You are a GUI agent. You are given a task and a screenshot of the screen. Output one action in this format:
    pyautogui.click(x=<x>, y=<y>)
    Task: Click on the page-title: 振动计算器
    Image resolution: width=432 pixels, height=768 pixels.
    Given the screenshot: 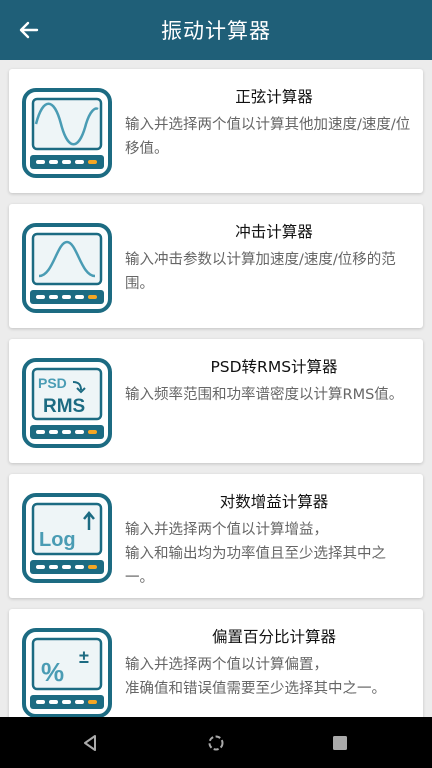 What is the action you would take?
    pyautogui.click(x=216, y=31)
    